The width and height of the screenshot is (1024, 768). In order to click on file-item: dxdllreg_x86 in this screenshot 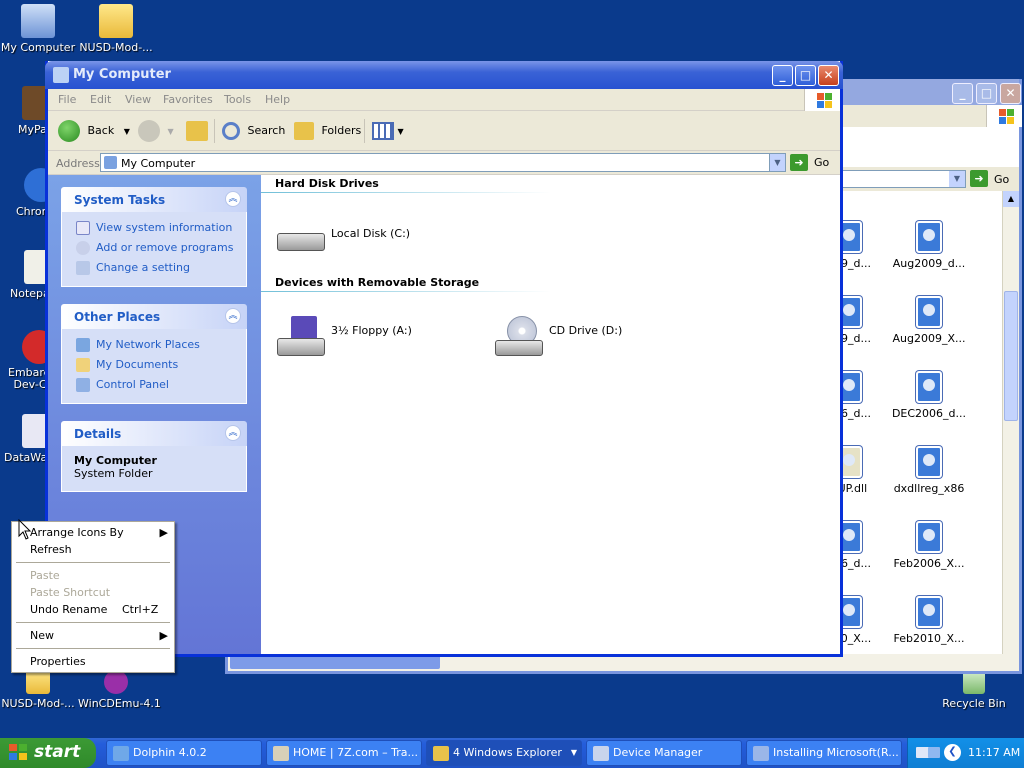, I will do `click(929, 470)`.